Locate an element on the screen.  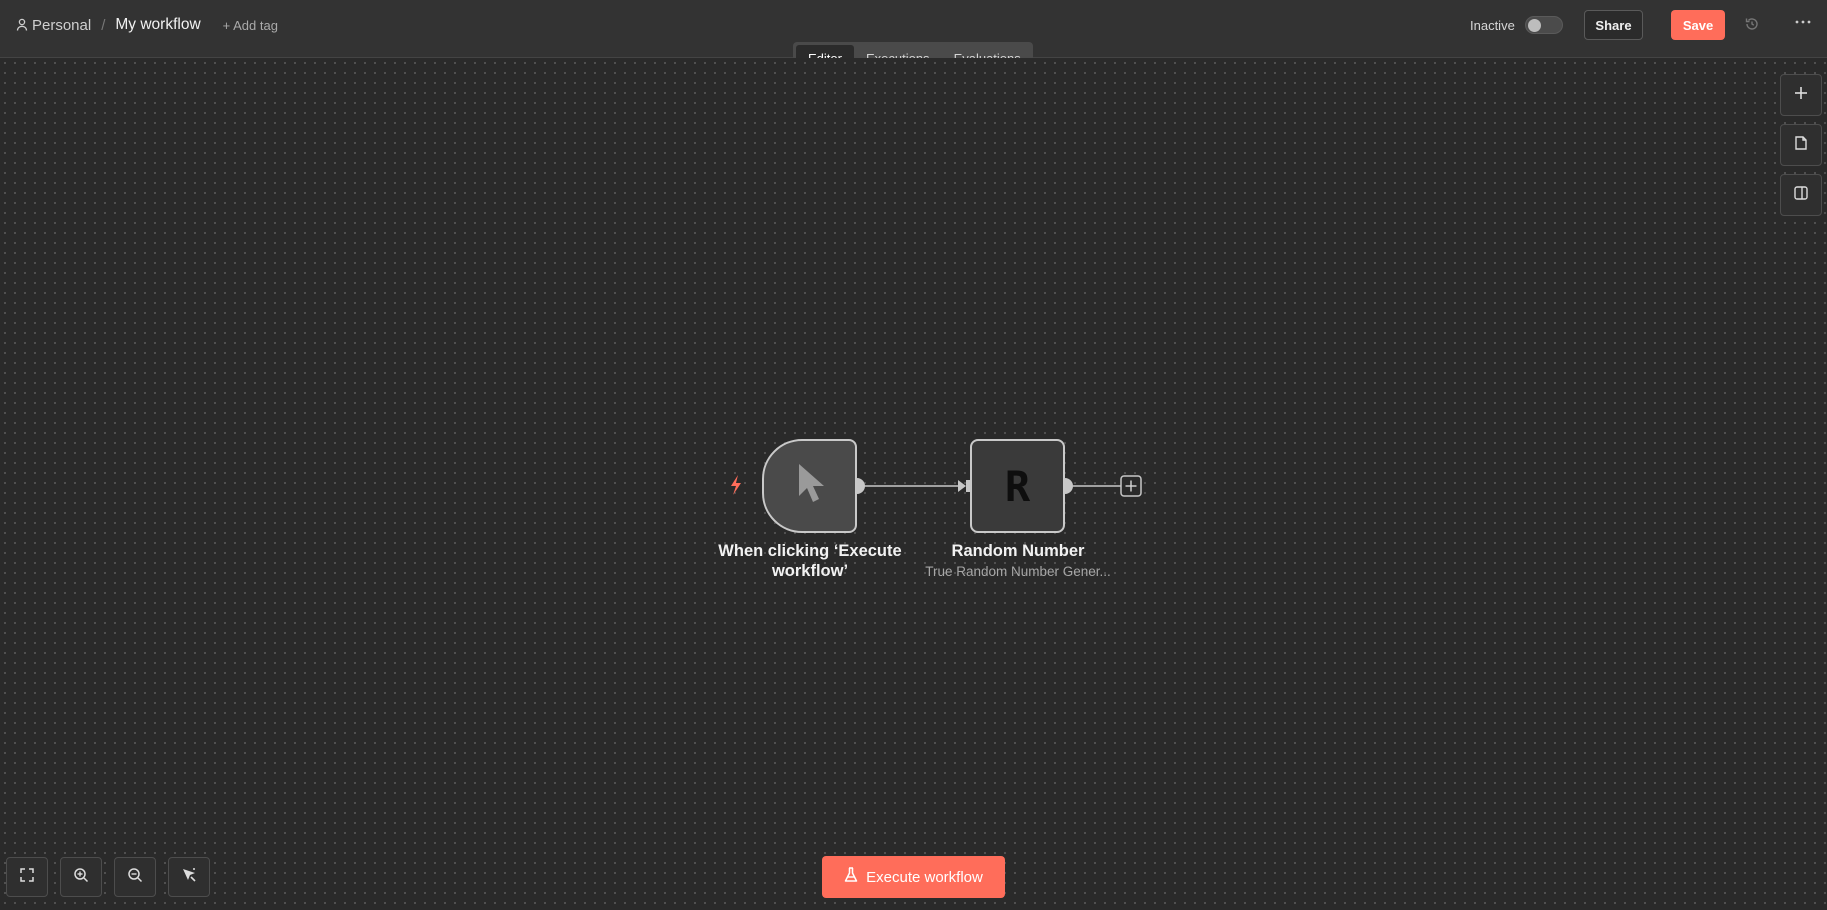
zoom-out-icon is located at coordinates (135, 877).